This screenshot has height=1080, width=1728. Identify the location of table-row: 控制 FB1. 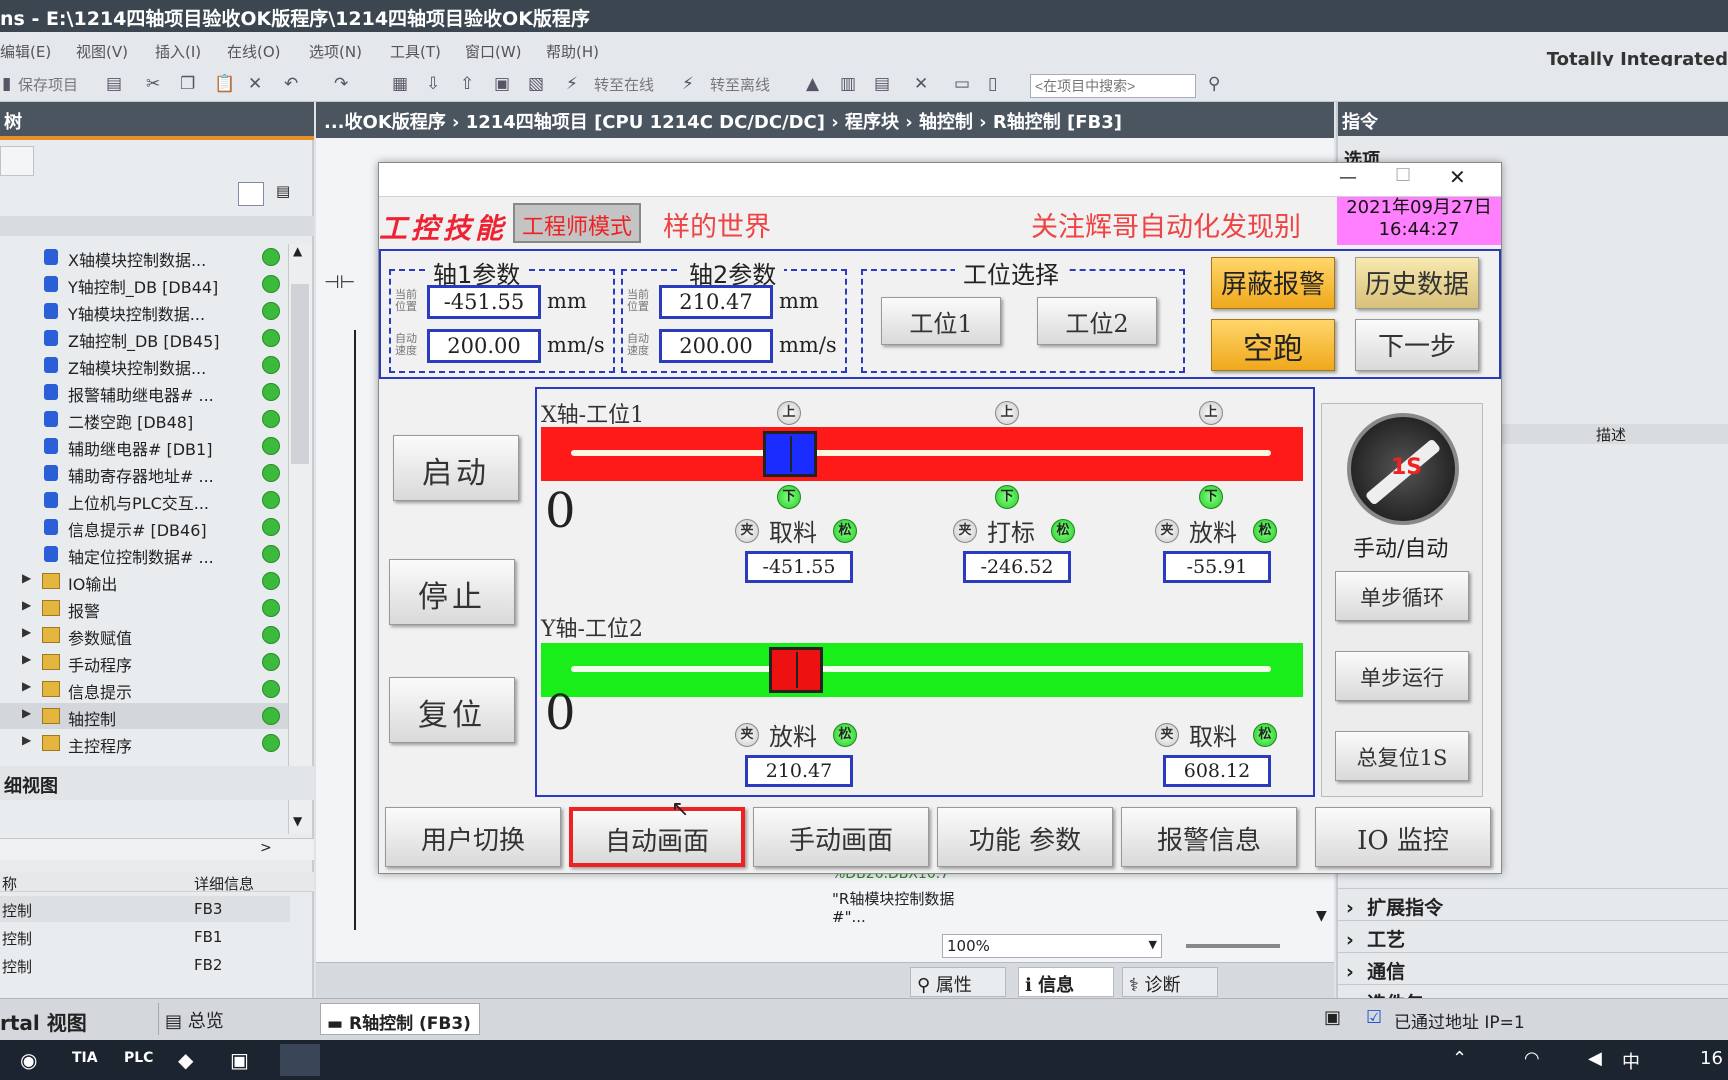
(145, 937).